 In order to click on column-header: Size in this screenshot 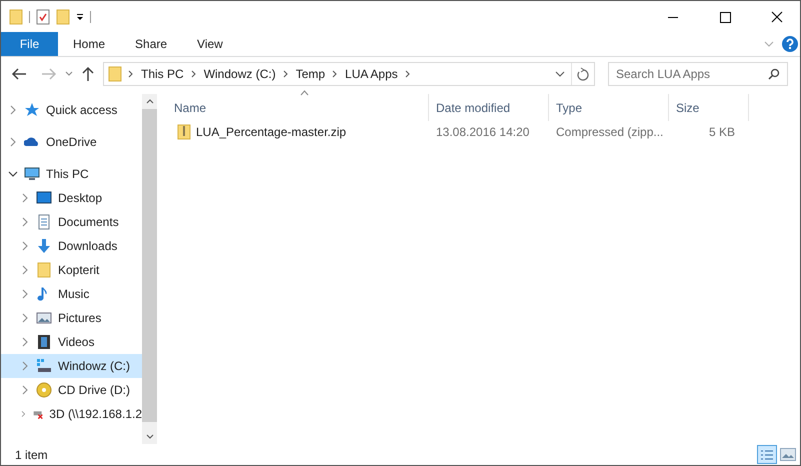, I will do `click(709, 107)`.